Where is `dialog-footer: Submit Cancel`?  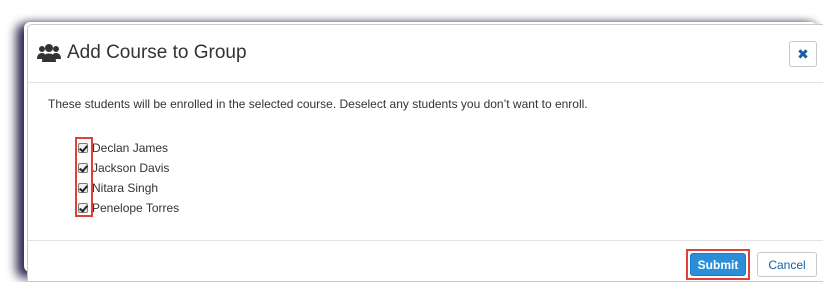
dialog-footer: Submit Cancel is located at coordinates (425, 261).